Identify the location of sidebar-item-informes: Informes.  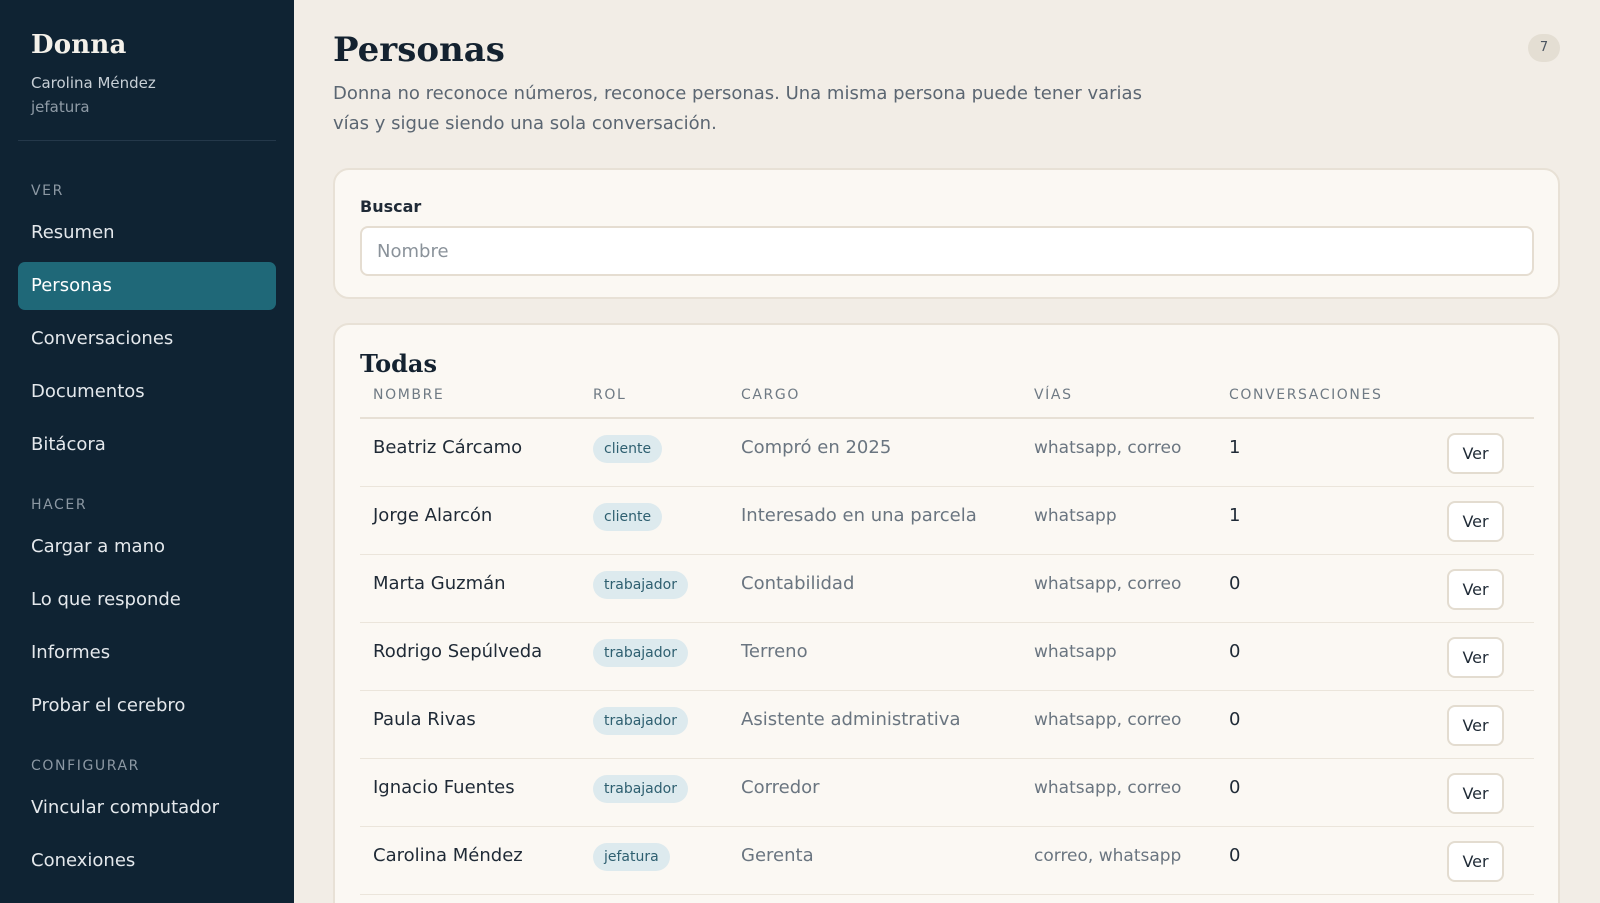
(147, 653).